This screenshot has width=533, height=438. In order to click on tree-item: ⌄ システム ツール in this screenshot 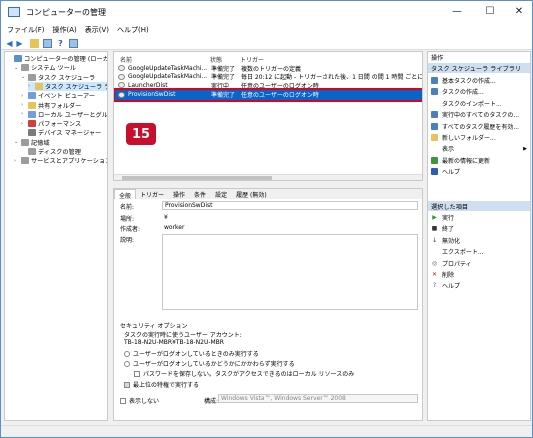, I will do `click(45, 67)`.